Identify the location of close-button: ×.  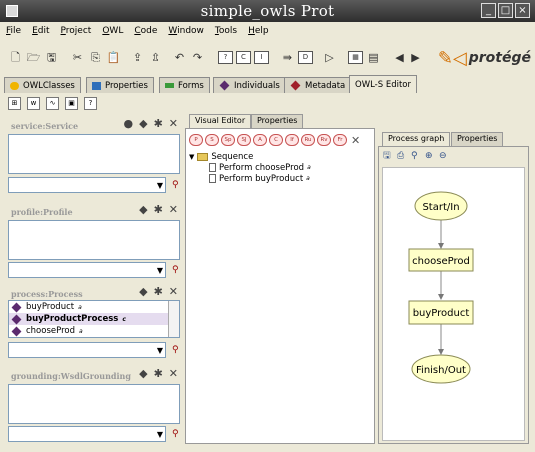
(522, 10).